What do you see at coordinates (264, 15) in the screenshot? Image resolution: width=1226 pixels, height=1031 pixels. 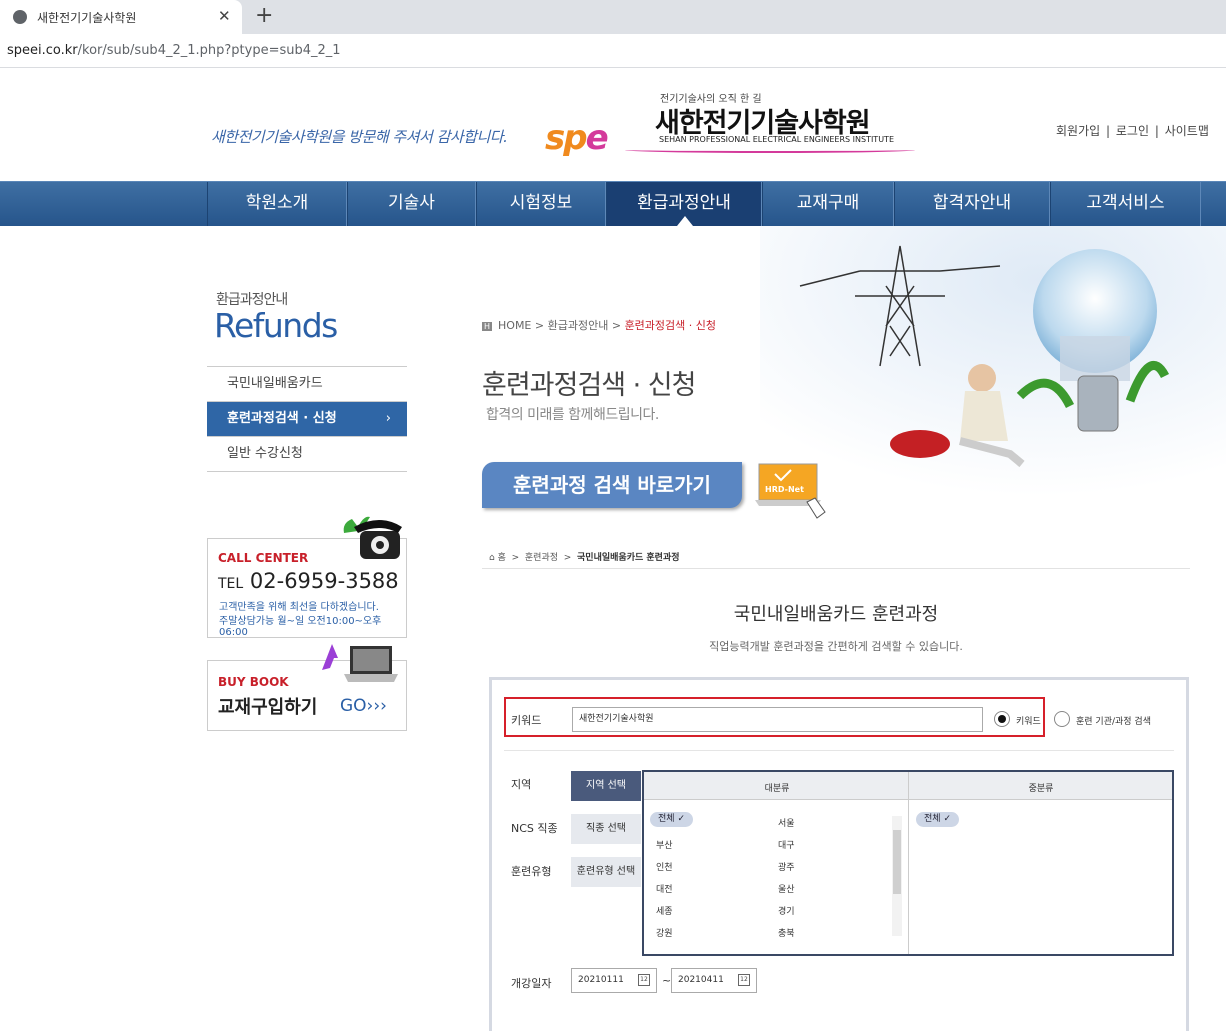 I see `new-tab-icon: +` at bounding box center [264, 15].